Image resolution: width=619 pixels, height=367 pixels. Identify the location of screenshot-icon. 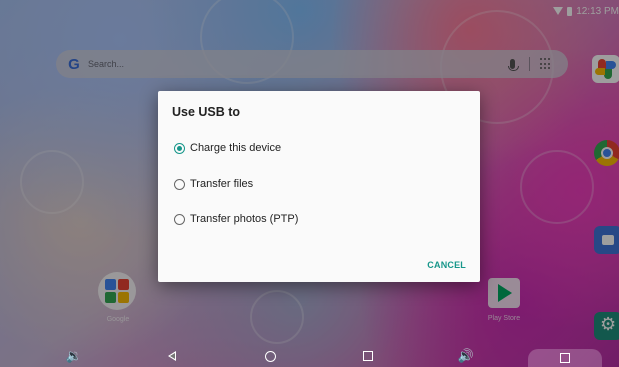
(565, 358).